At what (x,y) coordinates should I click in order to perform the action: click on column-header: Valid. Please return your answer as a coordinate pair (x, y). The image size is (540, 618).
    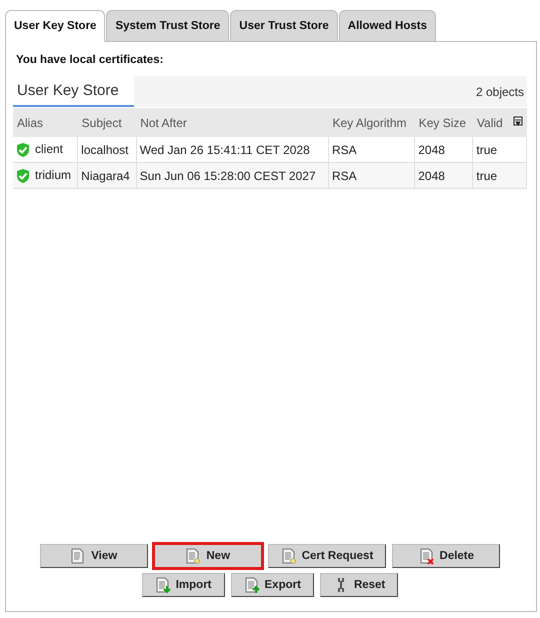
    Looking at the image, I should click on (490, 122).